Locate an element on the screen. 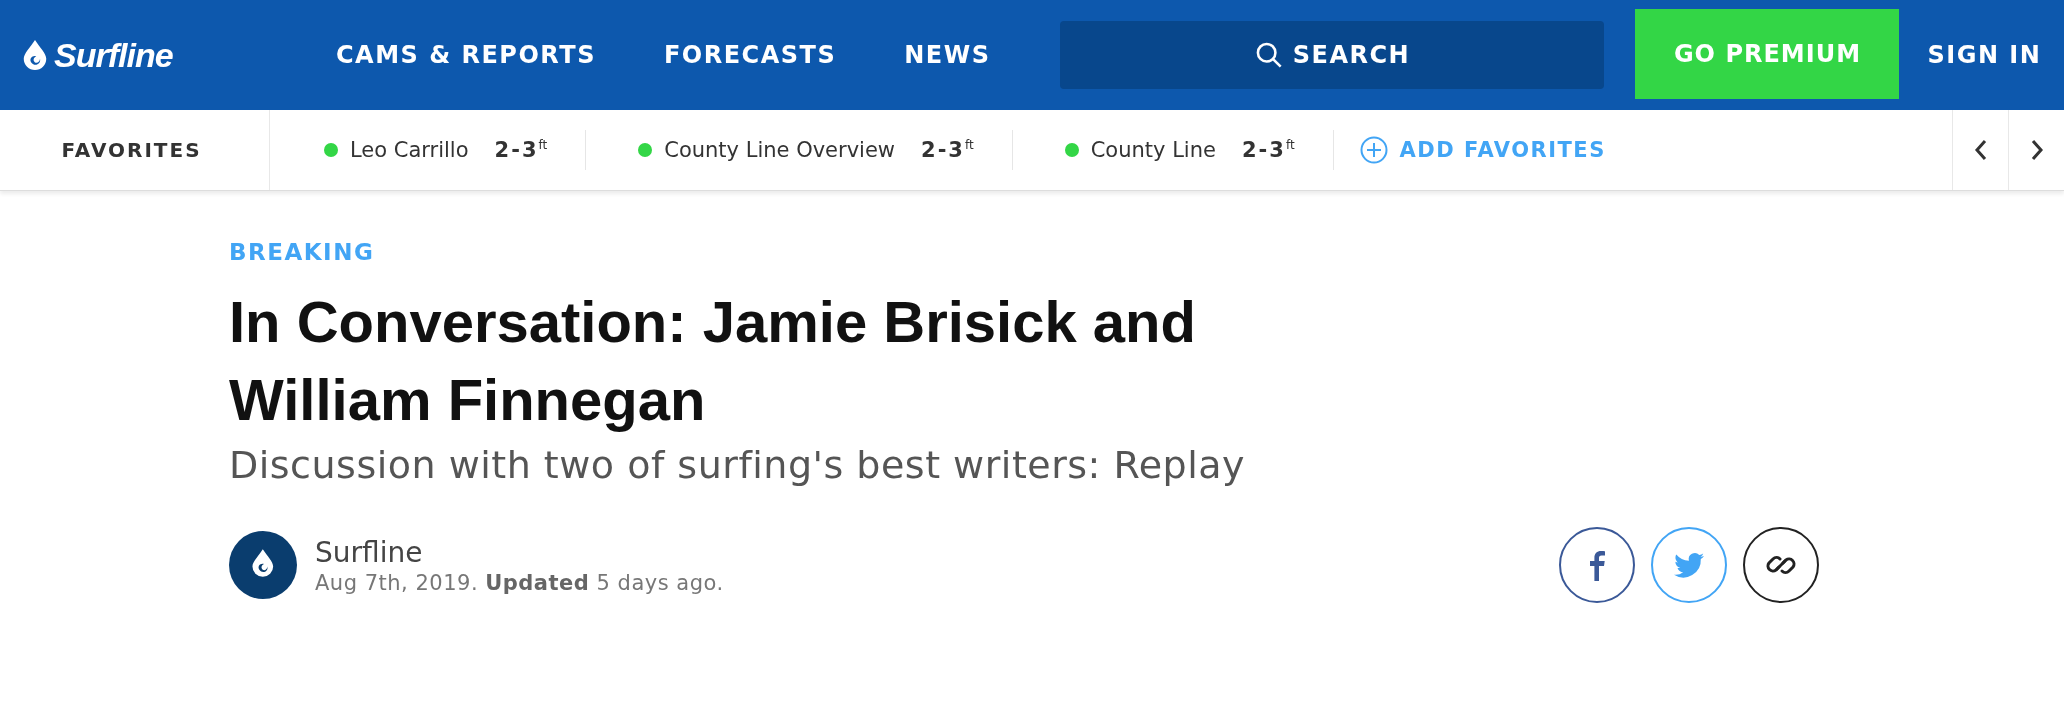 The width and height of the screenshot is (2064, 702). favorite-spot: County Line 2-3$^{ft}$ is located at coordinates (1173, 150).